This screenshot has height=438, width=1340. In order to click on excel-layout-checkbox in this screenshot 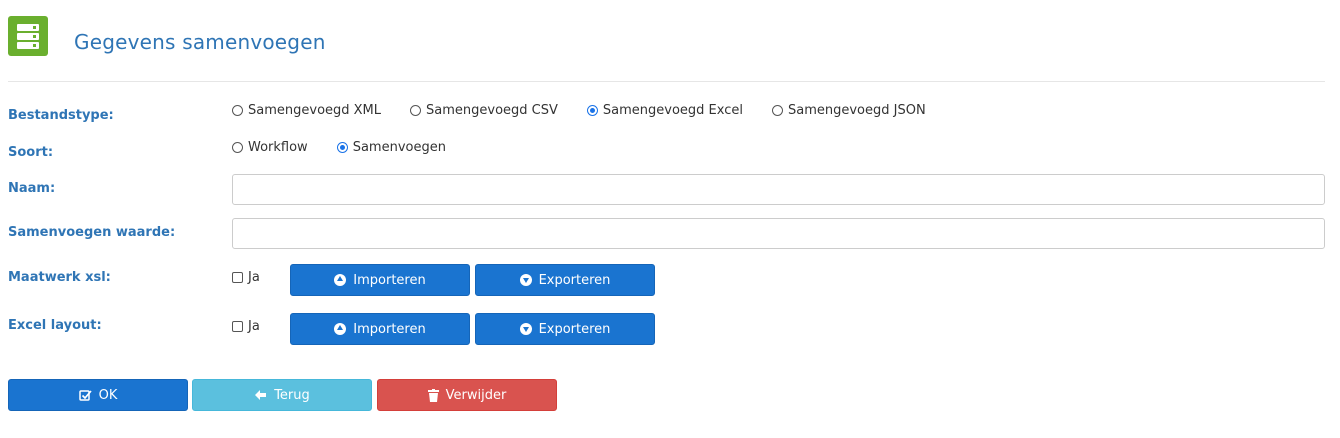, I will do `click(237, 326)`.